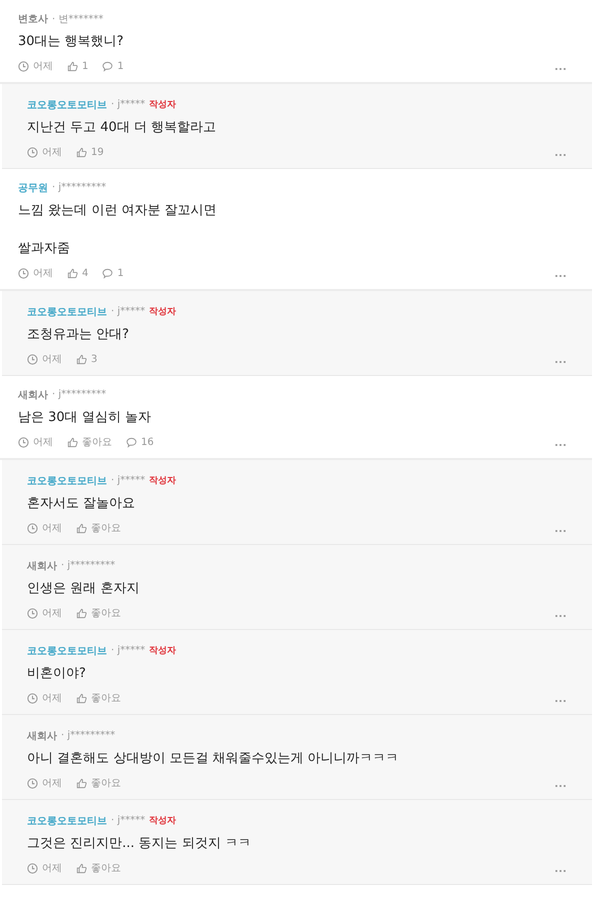 The image size is (599, 913). Describe the element at coordinates (33, 188) in the screenshot. I see `company-name: 공무원` at that location.